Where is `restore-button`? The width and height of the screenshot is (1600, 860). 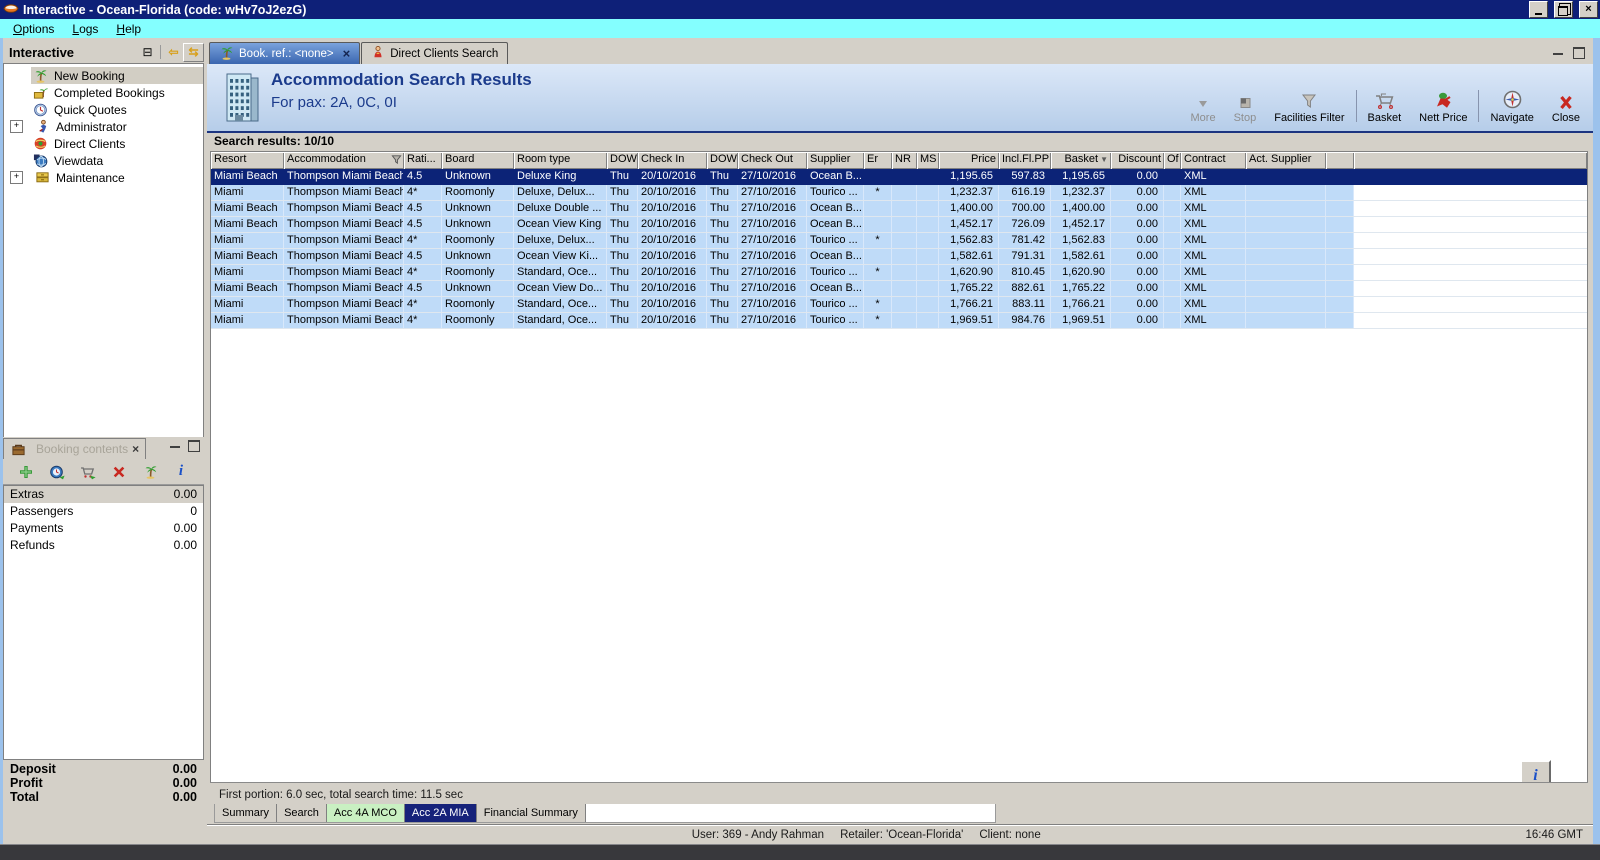
restore-button is located at coordinates (1563, 9).